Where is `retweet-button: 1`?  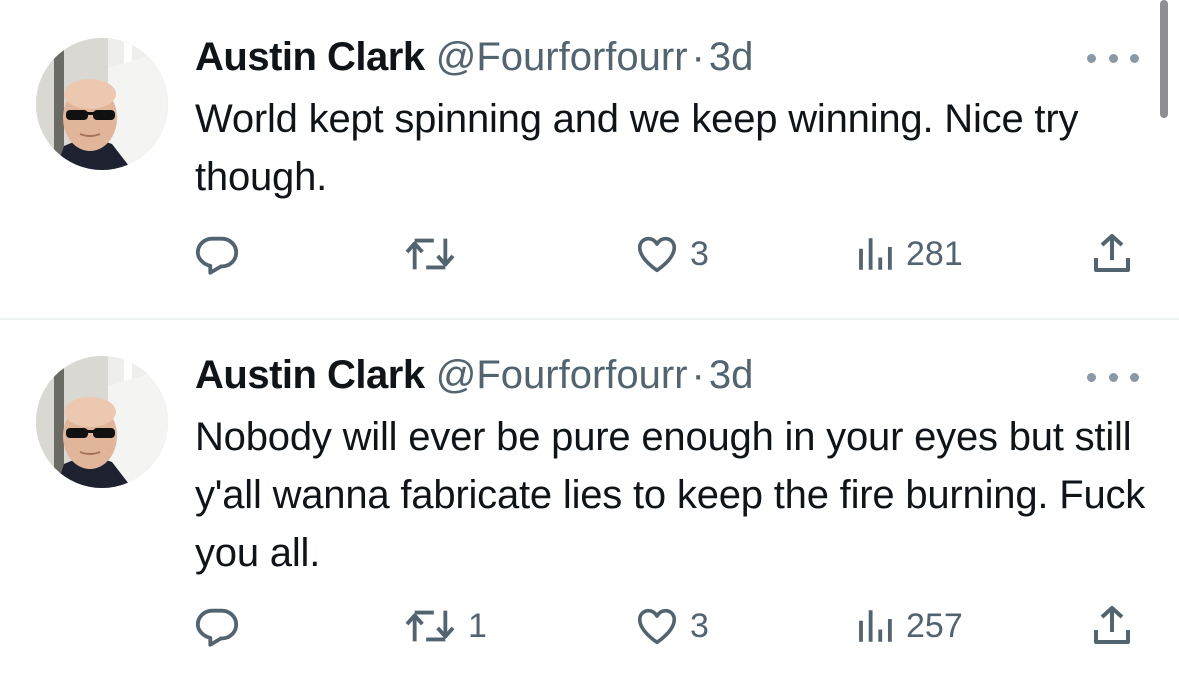
retweet-button: 1 is located at coordinates (444, 626).